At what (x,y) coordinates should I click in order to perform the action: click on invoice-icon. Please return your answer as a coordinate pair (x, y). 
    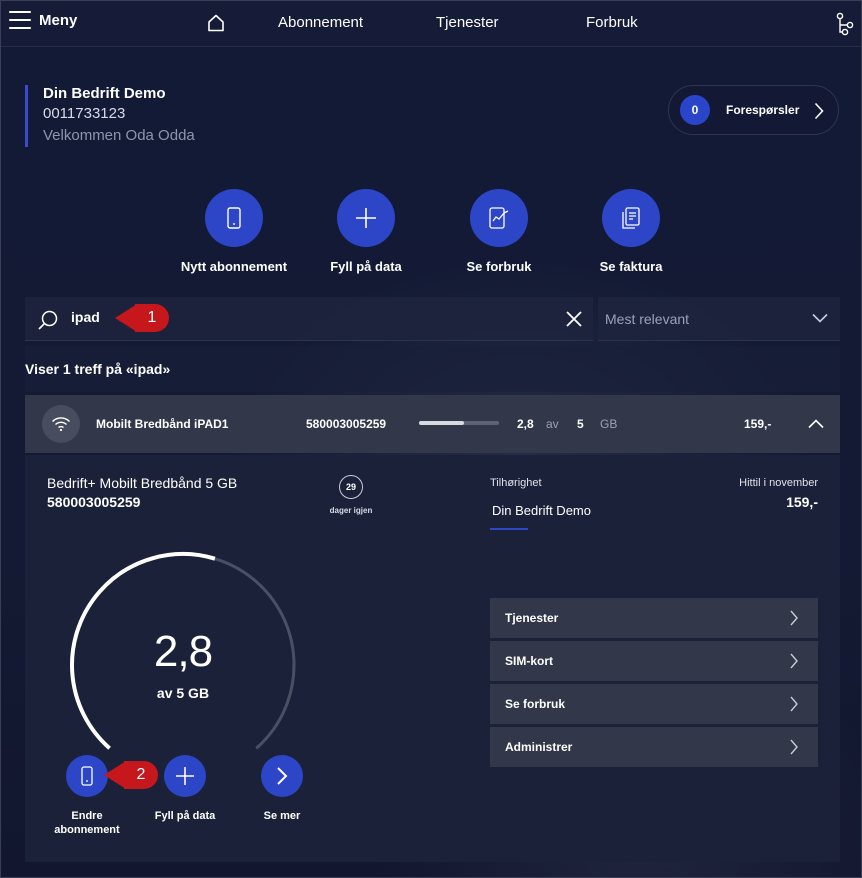
    Looking at the image, I should click on (631, 218).